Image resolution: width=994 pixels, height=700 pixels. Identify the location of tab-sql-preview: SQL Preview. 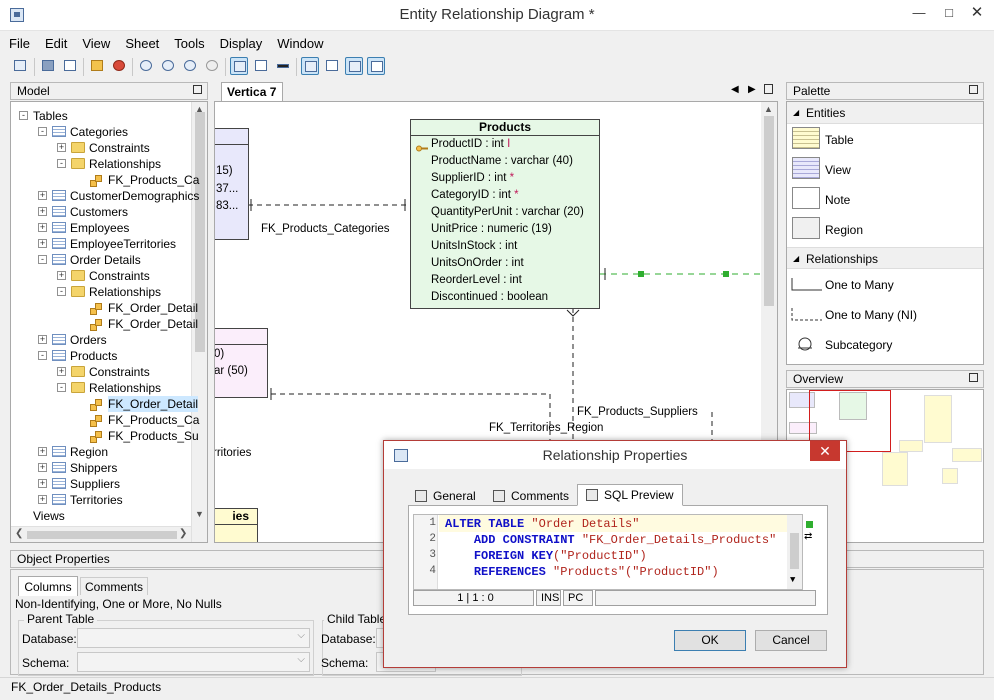
(630, 495).